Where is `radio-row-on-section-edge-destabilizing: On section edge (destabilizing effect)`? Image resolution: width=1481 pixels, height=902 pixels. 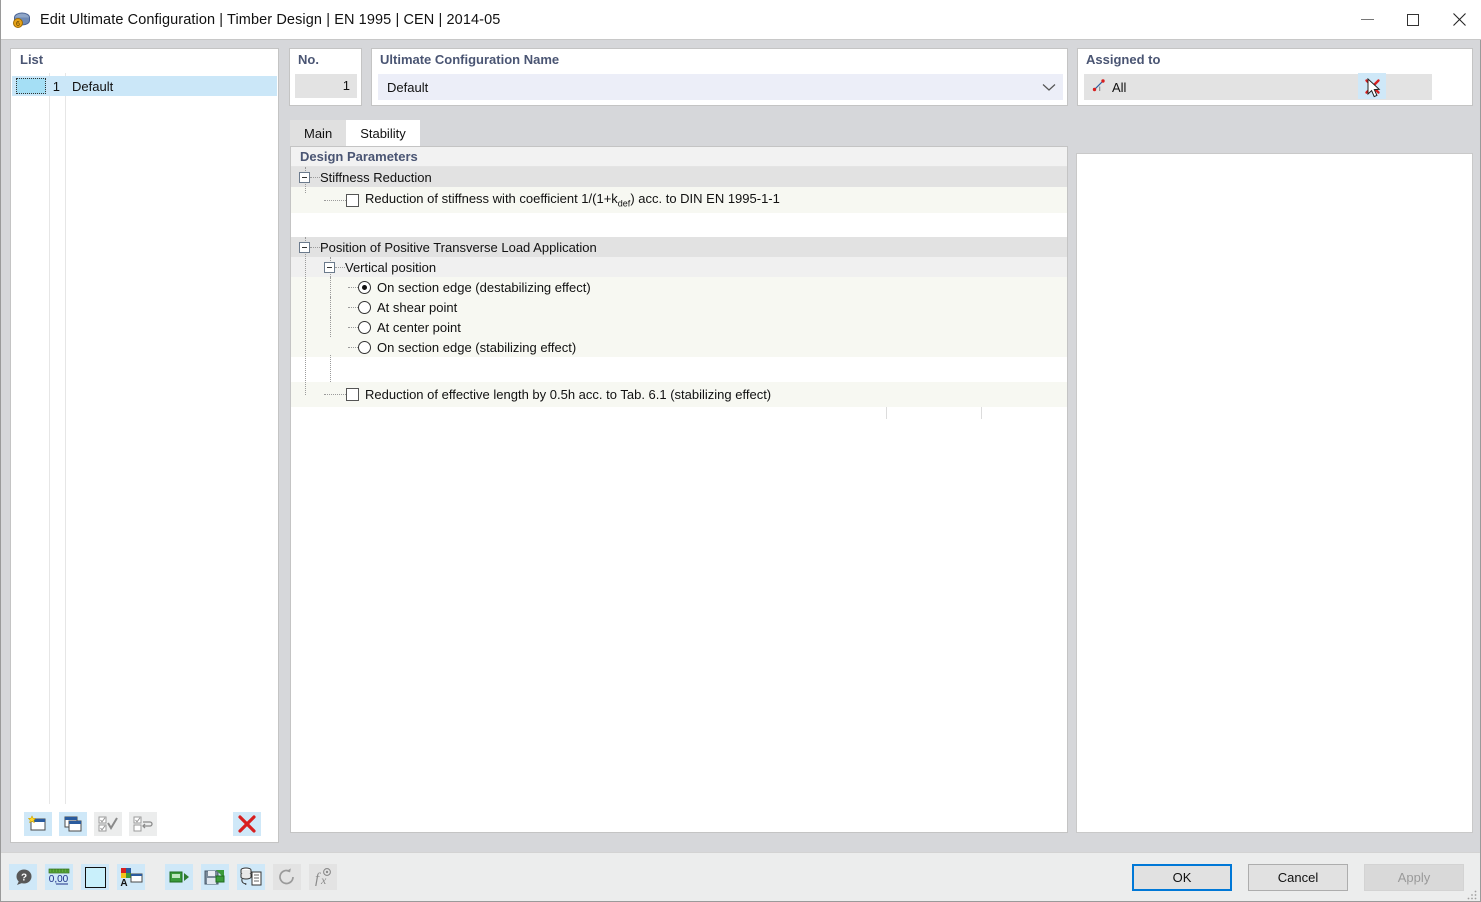 radio-row-on-section-edge-destabilizing: On section edge (destabilizing effect) is located at coordinates (679, 277).